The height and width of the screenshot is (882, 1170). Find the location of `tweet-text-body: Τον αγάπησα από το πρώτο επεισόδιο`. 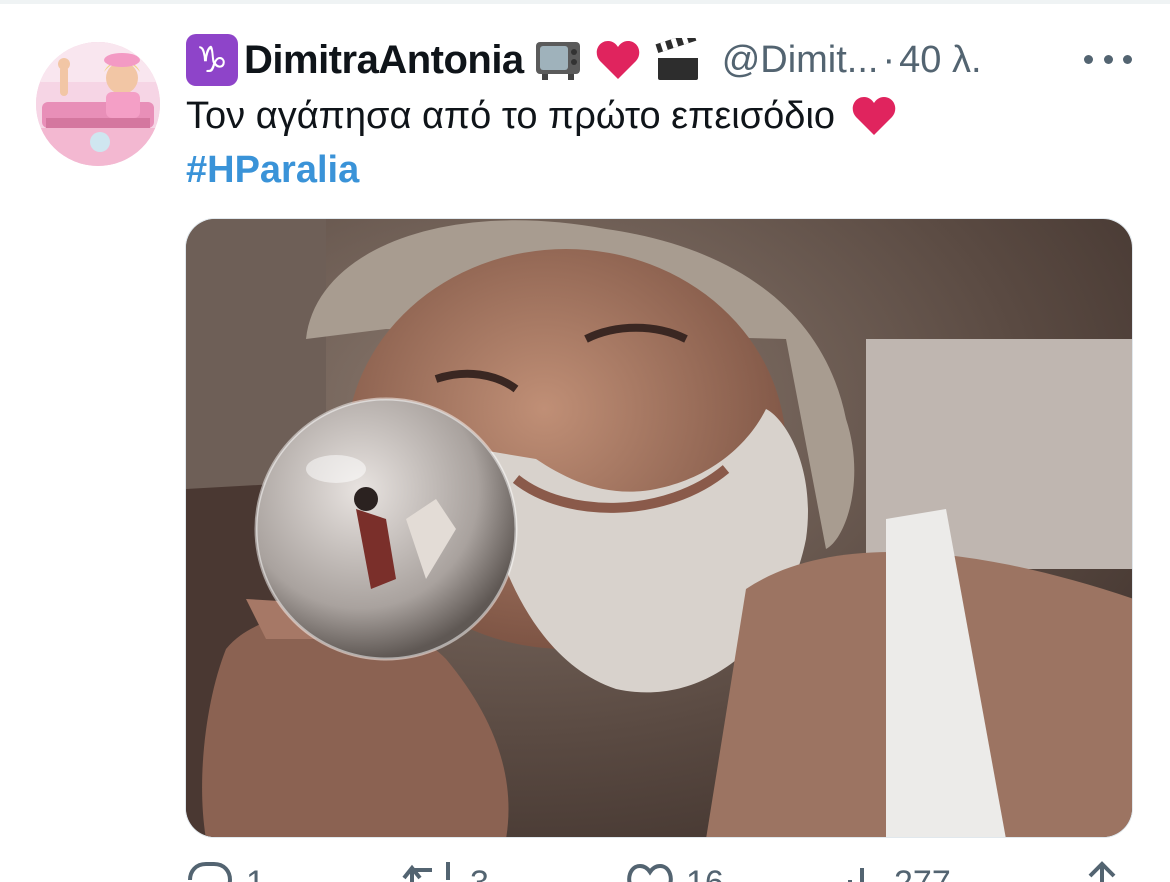

tweet-text-body: Τον αγάπησα από το πρώτο επεισόδιο is located at coordinates (511, 116).